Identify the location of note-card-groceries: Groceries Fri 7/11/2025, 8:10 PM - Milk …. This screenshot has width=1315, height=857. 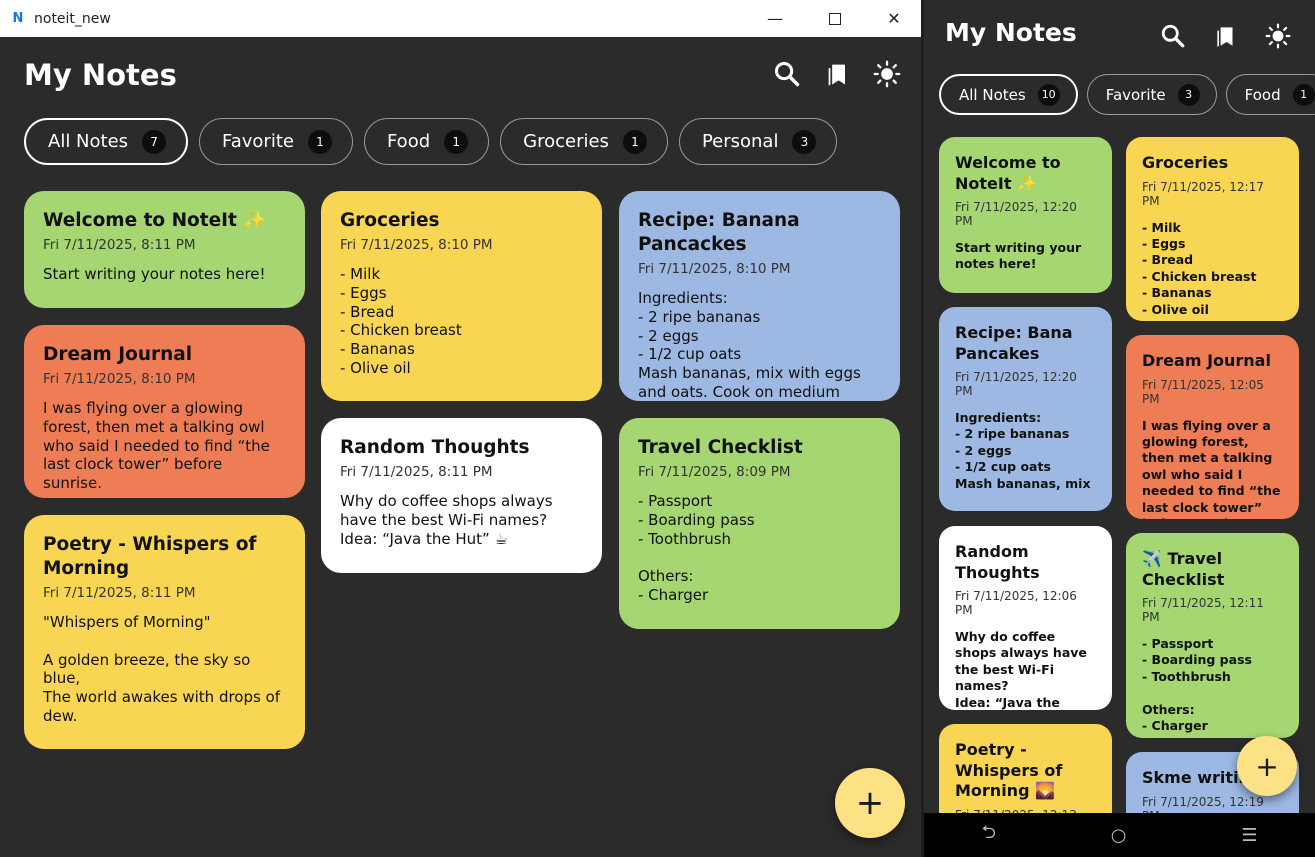
(461, 296).